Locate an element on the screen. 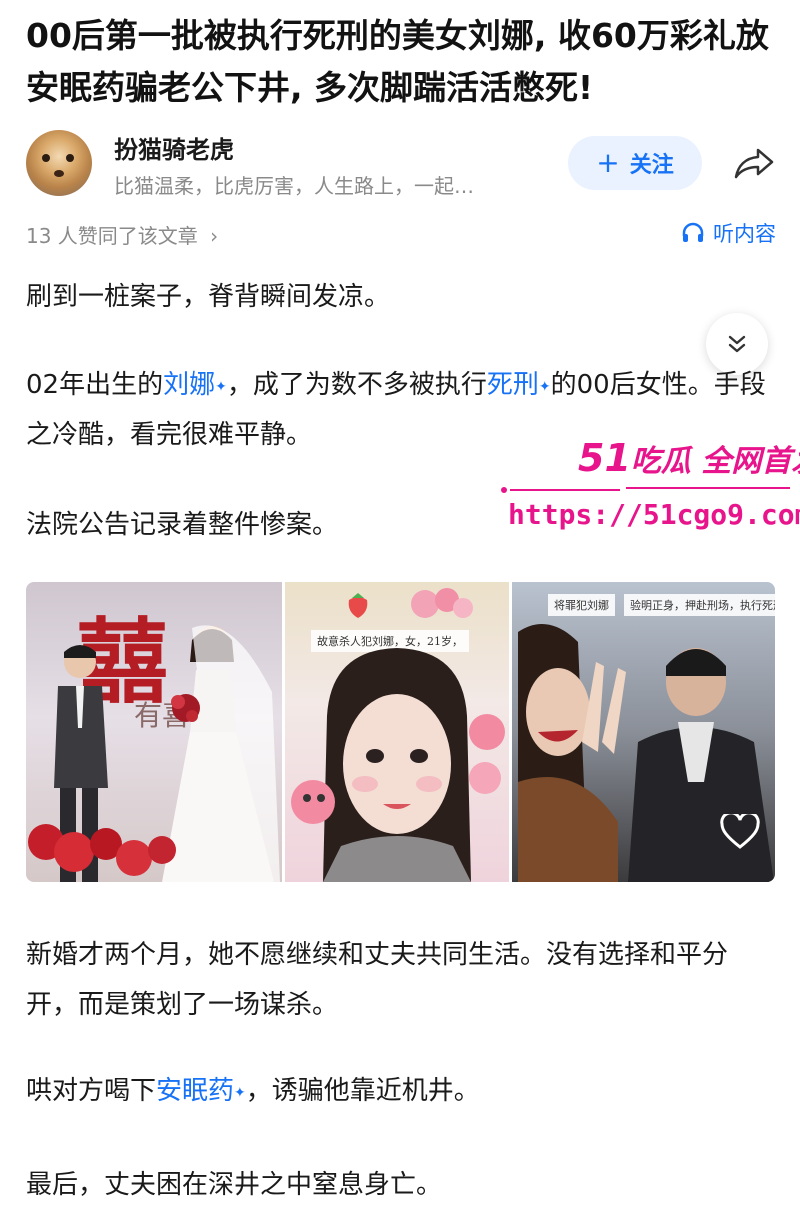 This screenshot has width=800, height=1214. link-sleeping-pills-text: 安眠药 is located at coordinates (195, 1091).